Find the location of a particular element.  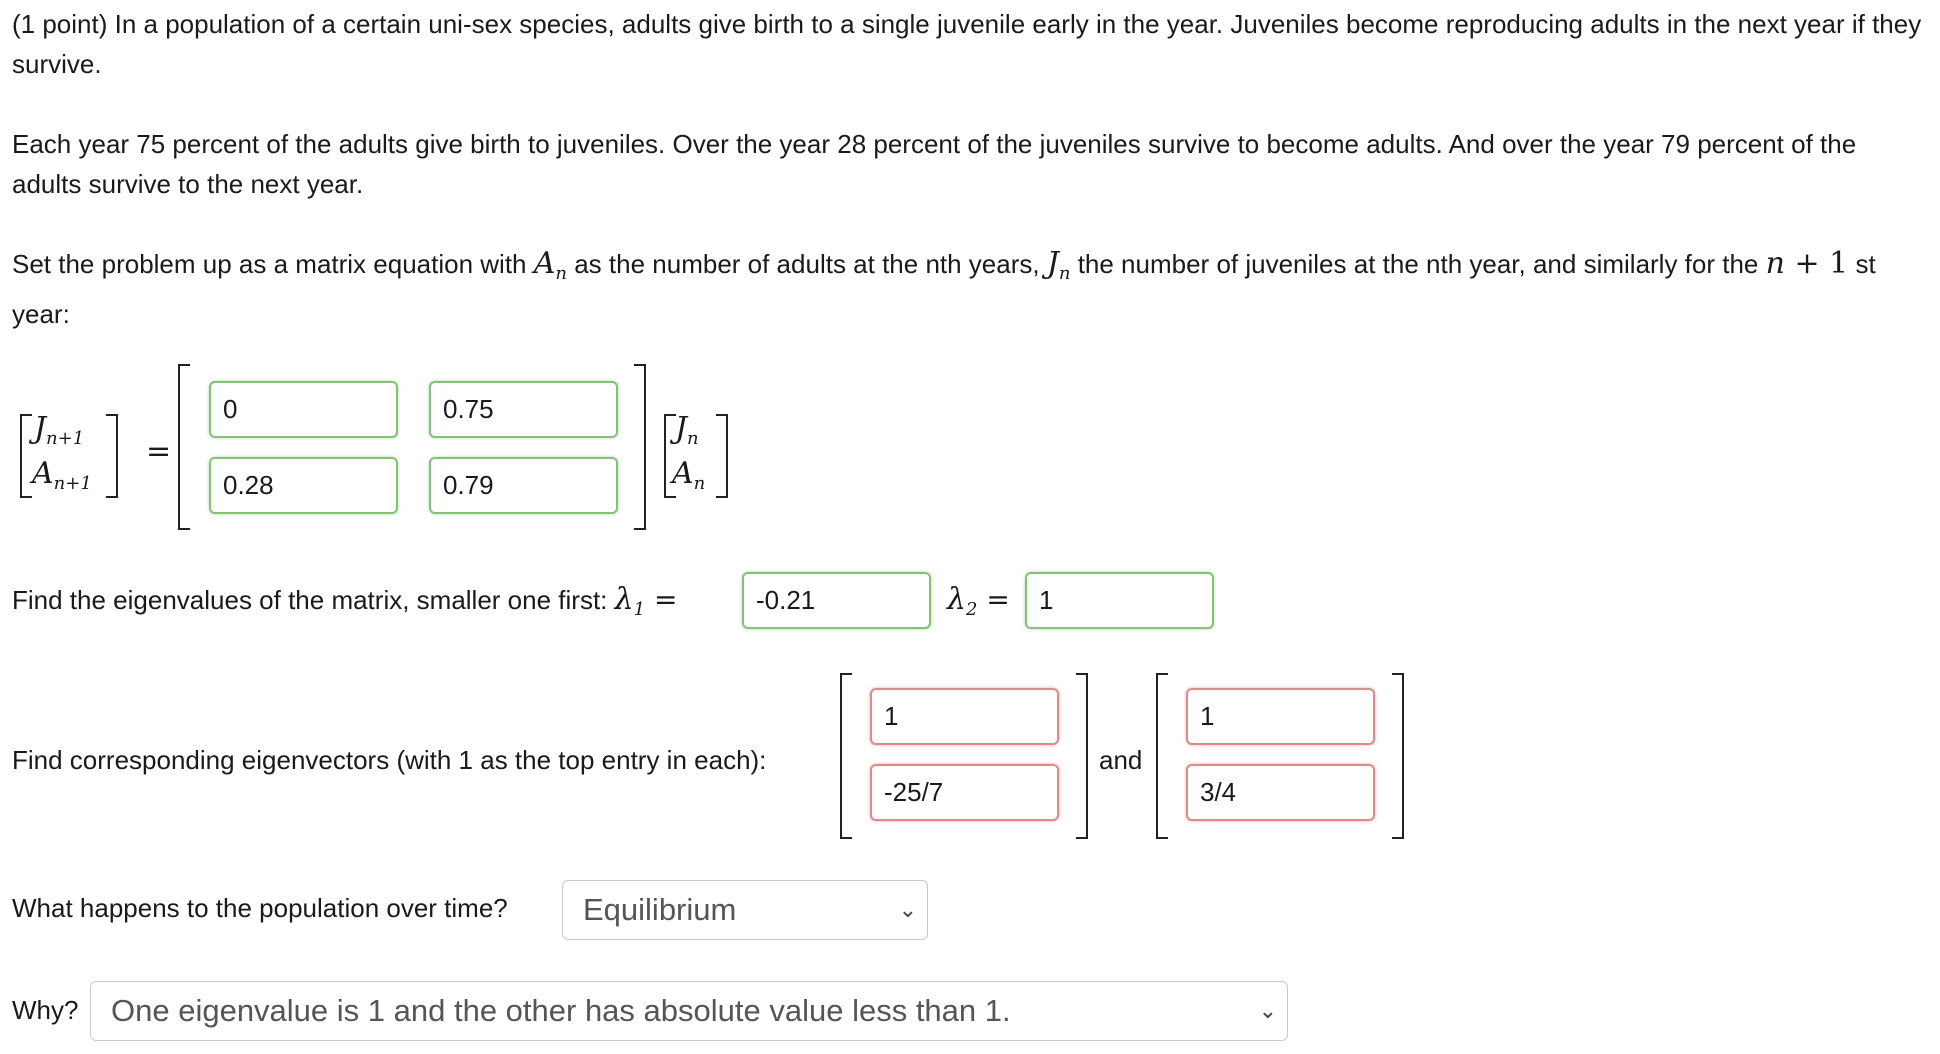

vec2-left-bracket is located at coordinates (1162, 756).